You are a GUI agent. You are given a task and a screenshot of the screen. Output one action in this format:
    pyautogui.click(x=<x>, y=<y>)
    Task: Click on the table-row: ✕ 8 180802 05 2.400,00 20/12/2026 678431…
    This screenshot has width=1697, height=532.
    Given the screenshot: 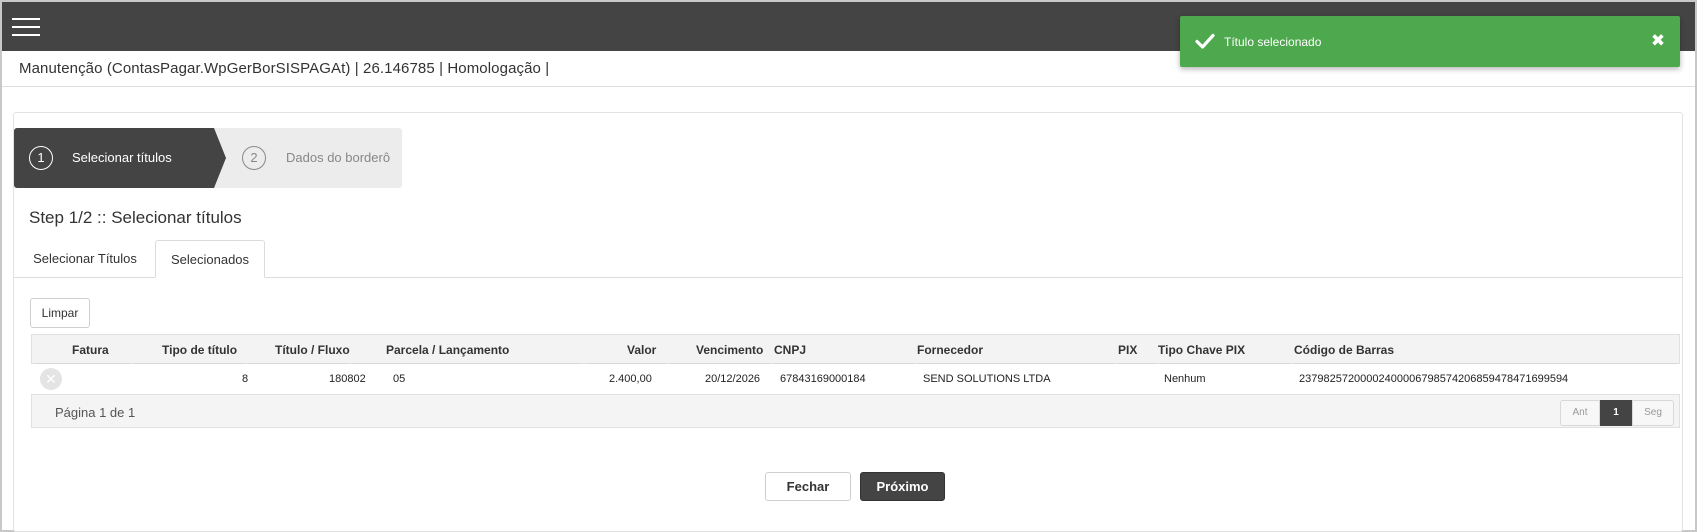 What is the action you would take?
    pyautogui.click(x=855, y=379)
    